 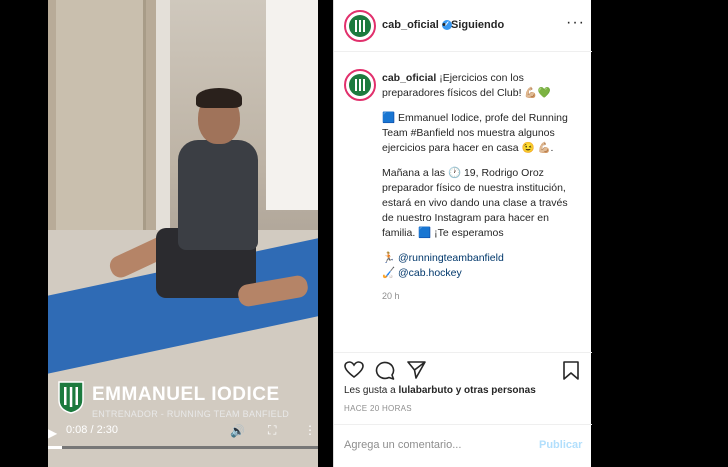 I want to click on more-options-icon: ···, so click(x=575, y=23).